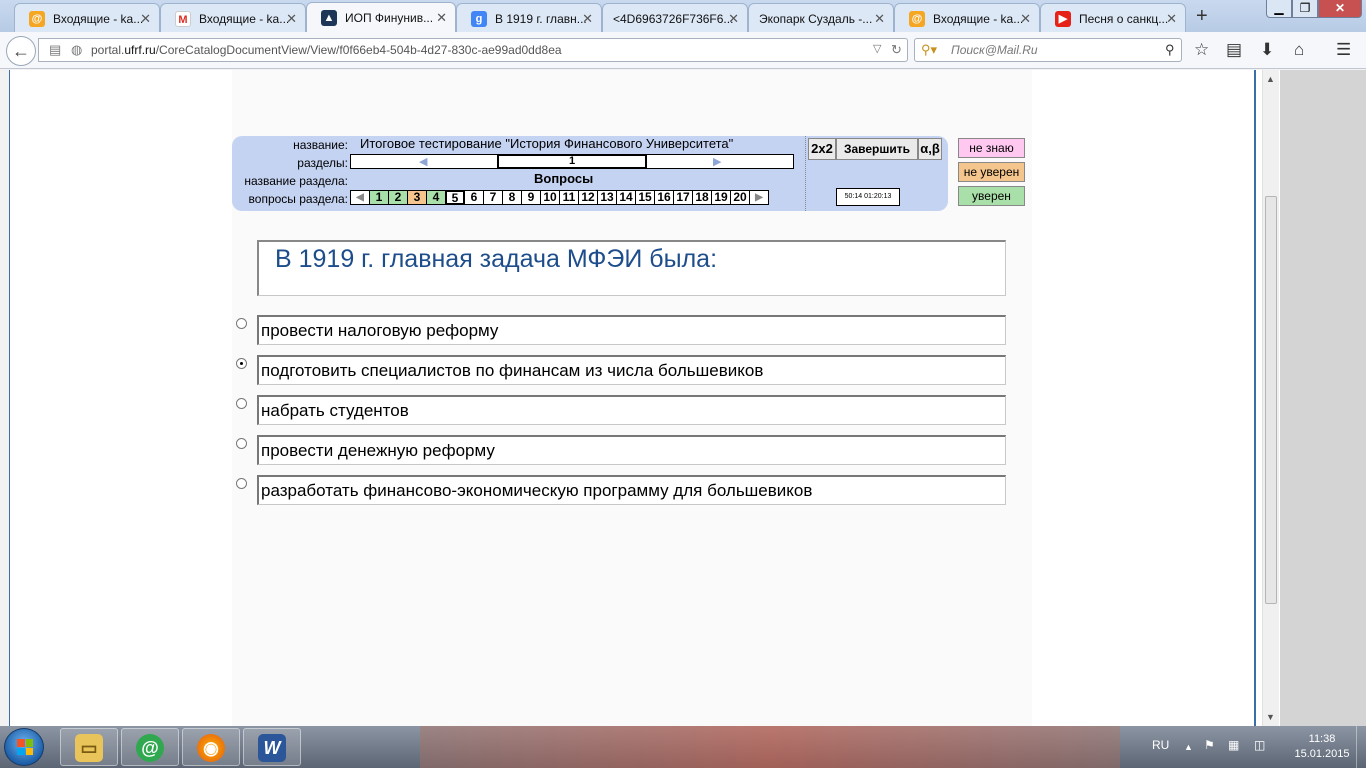  Describe the element at coordinates (89, 747) in the screenshot. I see `taskbar-file-explorer: ▭` at that location.